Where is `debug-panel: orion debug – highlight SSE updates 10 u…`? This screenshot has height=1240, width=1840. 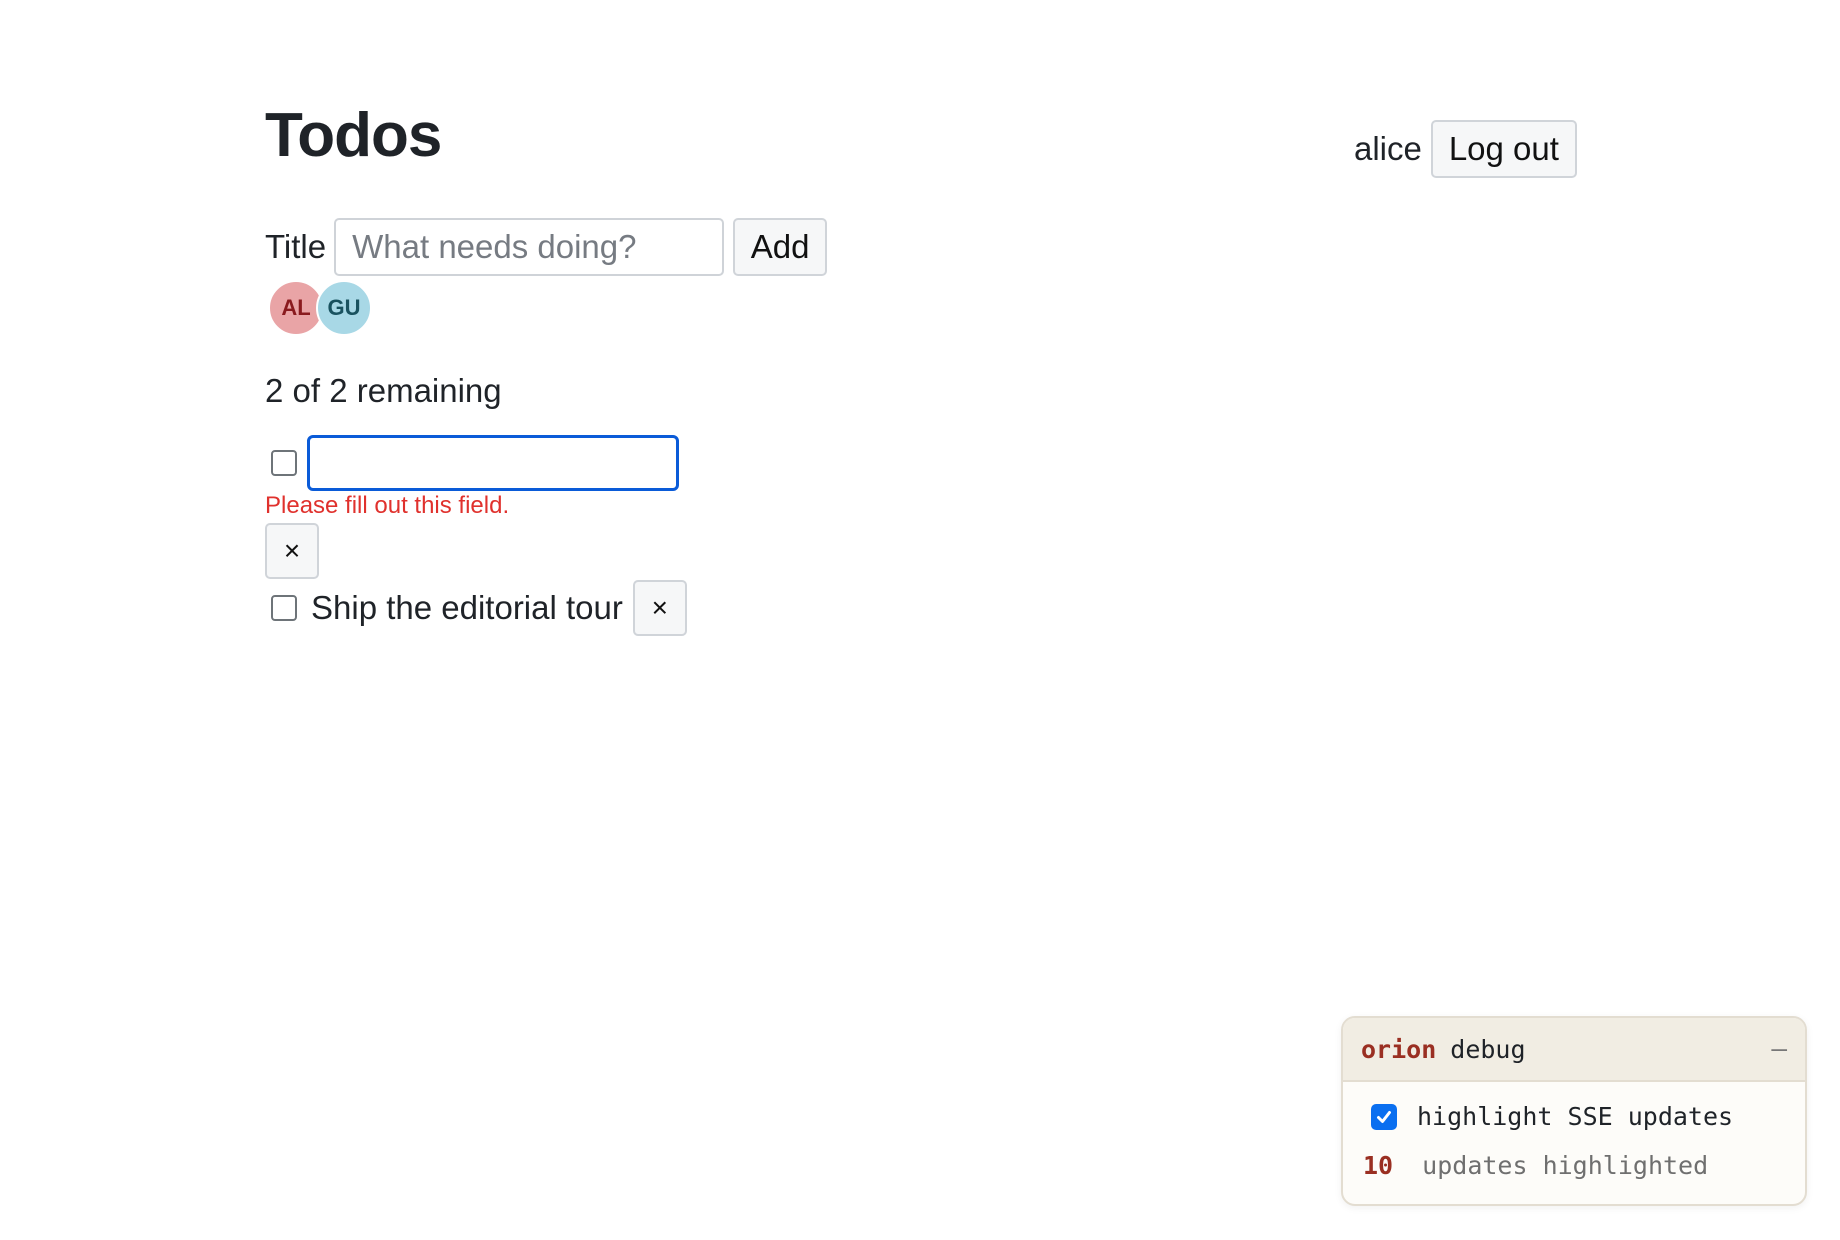 debug-panel: orion debug – highlight SSE updates 10 u… is located at coordinates (1574, 1111).